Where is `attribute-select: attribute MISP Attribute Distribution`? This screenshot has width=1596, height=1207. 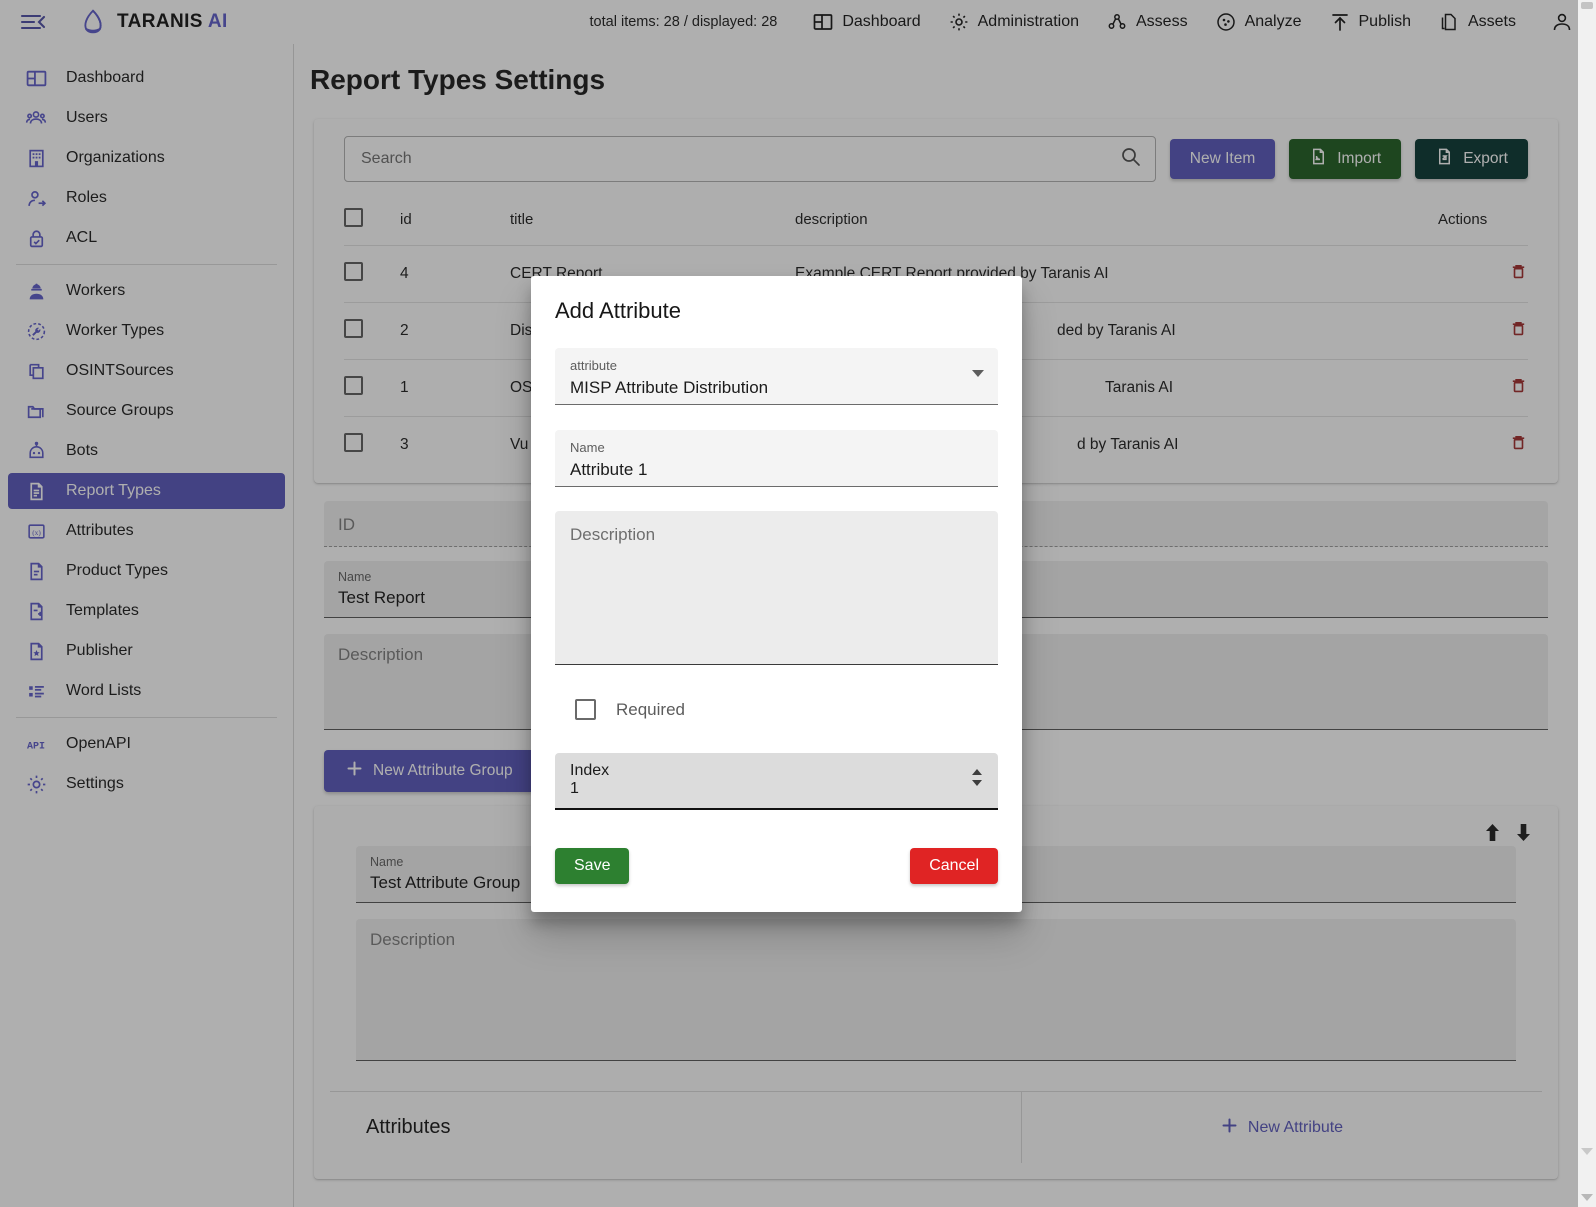
attribute-select: attribute MISP Attribute Distribution is located at coordinates (776, 376).